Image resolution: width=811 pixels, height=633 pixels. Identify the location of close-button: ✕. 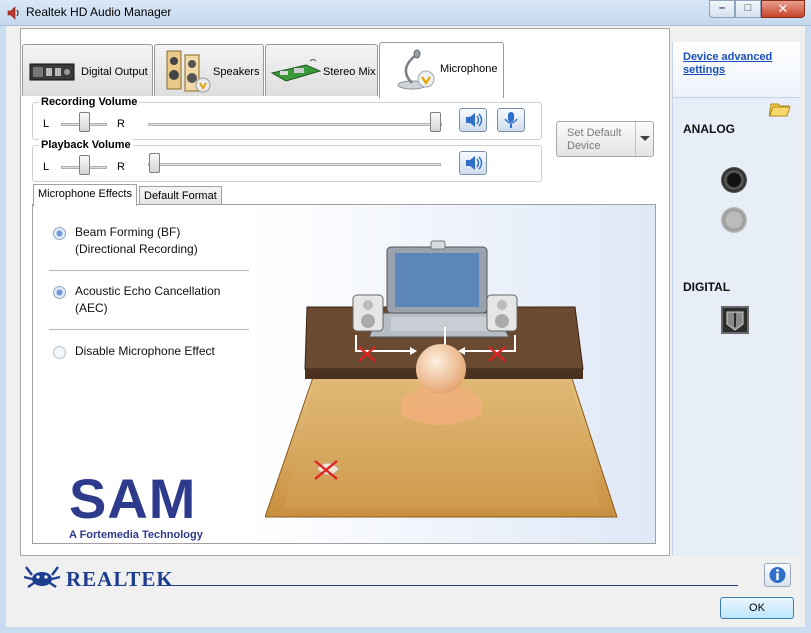
(783, 9).